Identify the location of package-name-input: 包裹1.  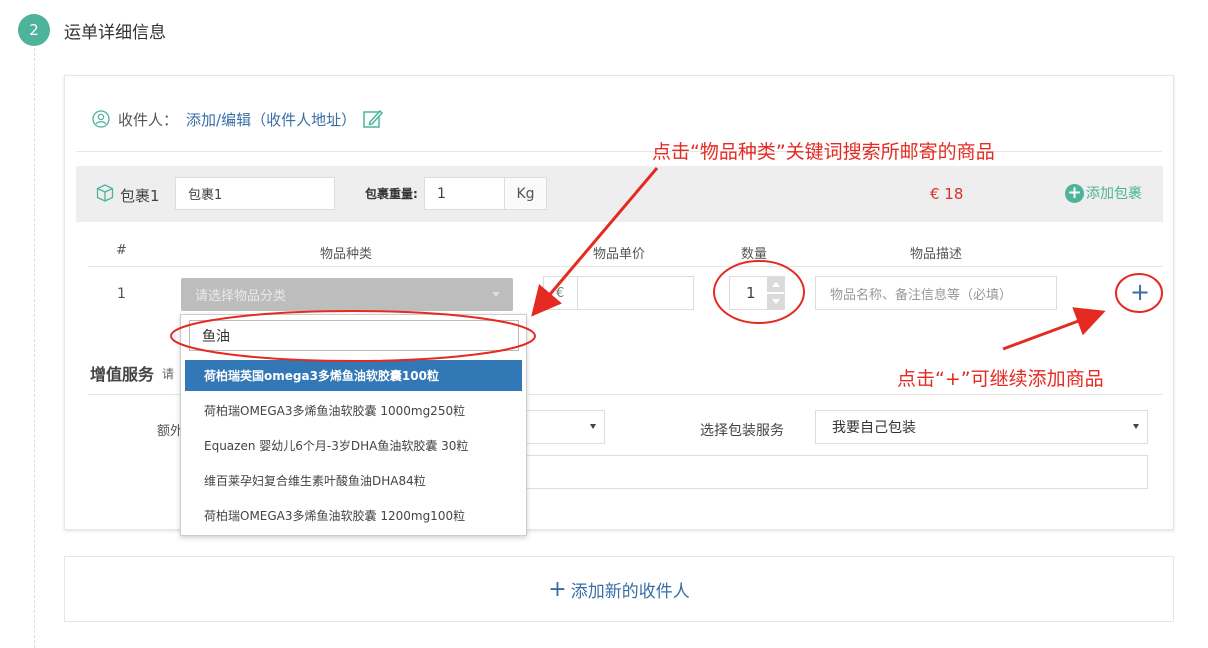
(255, 193).